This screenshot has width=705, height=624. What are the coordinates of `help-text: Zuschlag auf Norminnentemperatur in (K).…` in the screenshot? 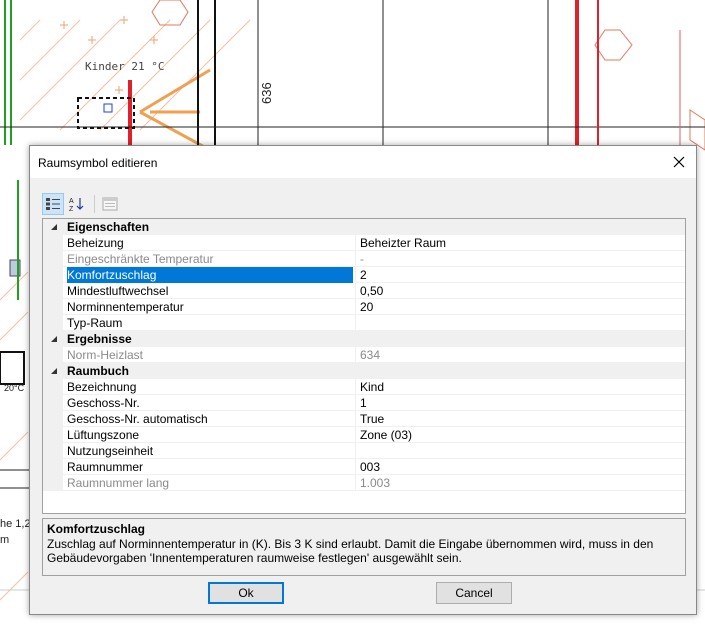 It's located at (350, 551).